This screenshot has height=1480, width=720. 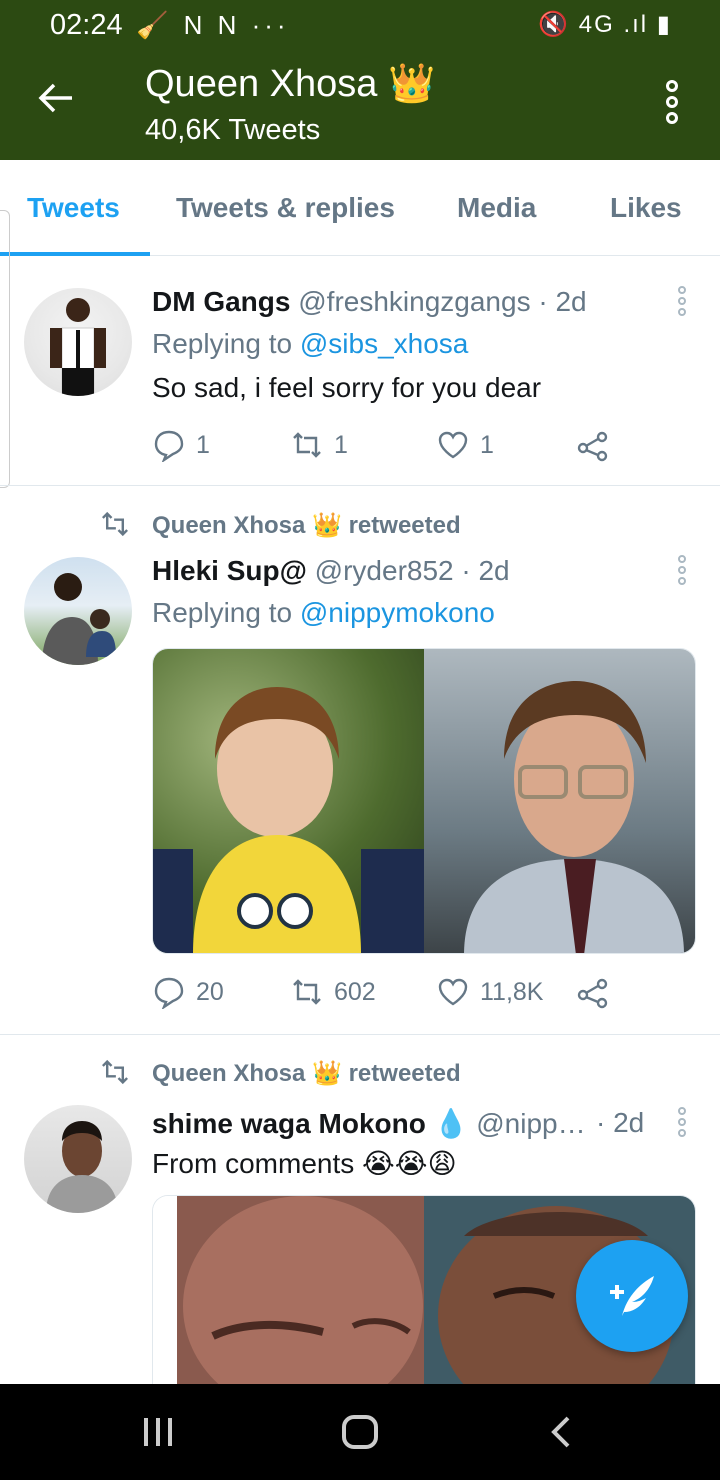 I want to click on tweet-actions: 1 1 1, so click(x=387, y=448).